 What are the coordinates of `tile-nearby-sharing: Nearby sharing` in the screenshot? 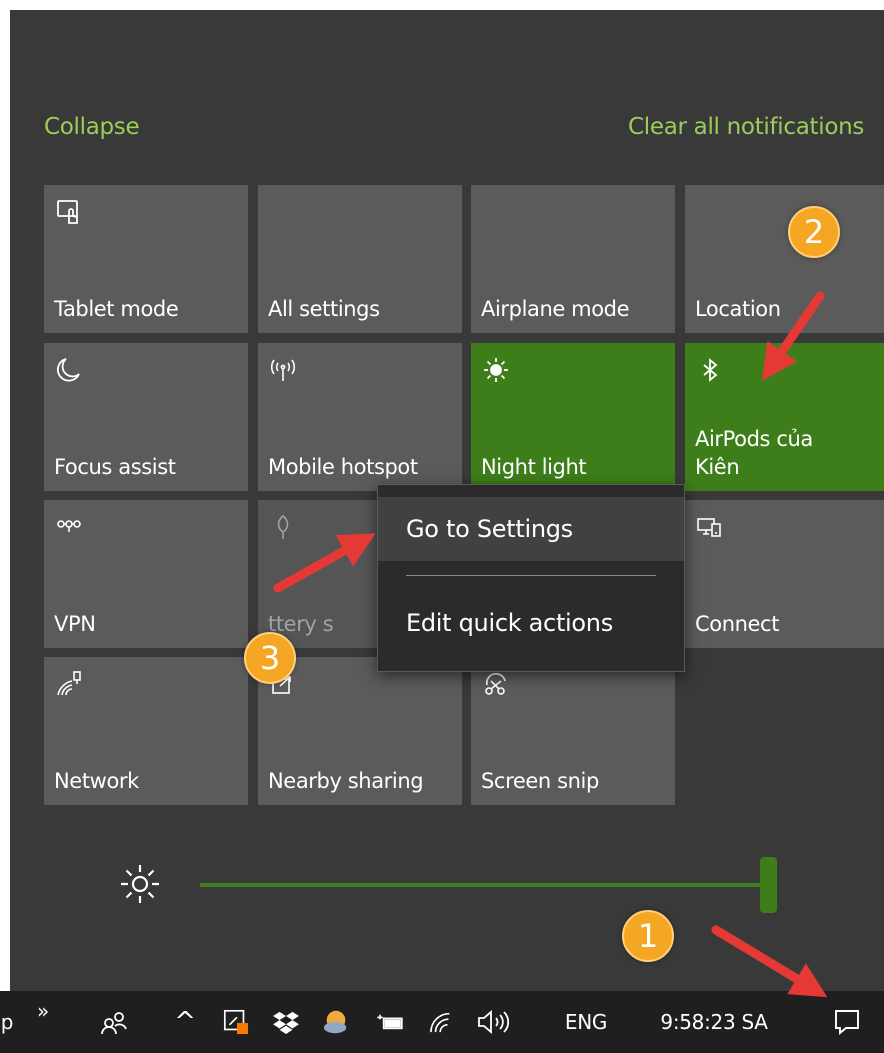 It's located at (360, 731).